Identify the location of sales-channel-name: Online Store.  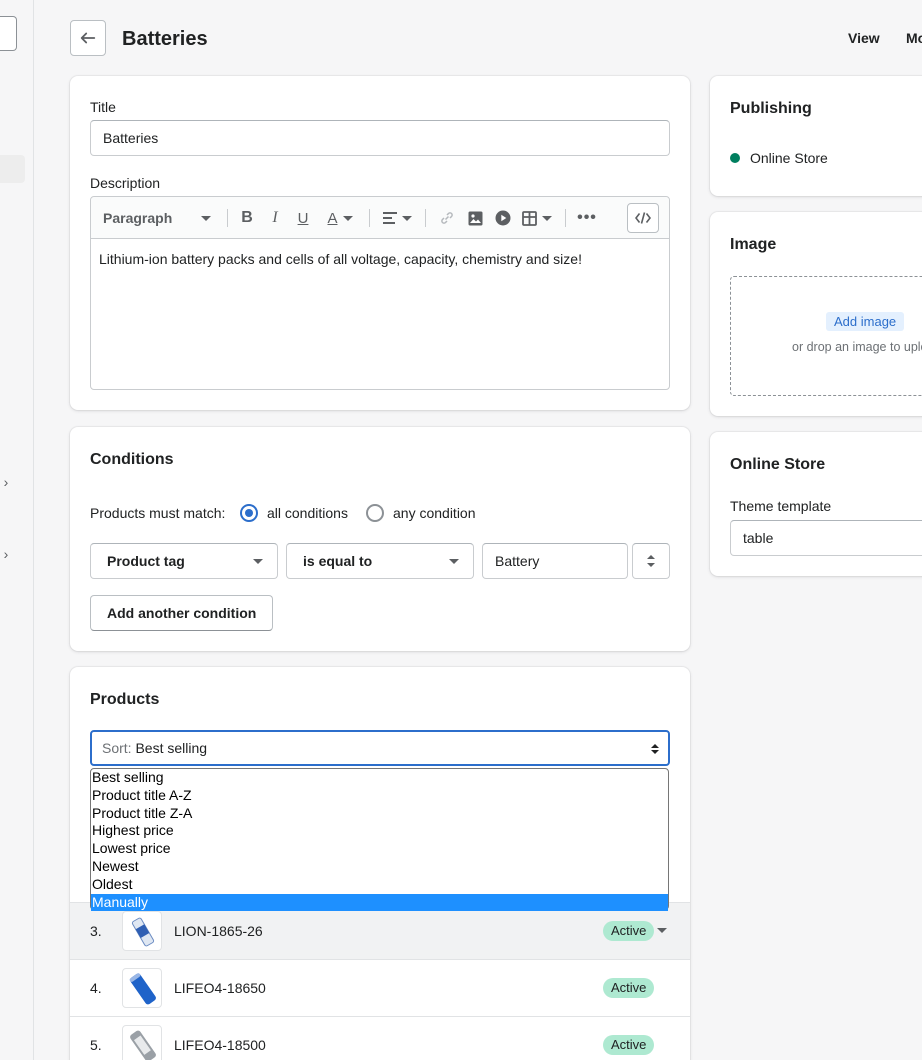
(789, 158).